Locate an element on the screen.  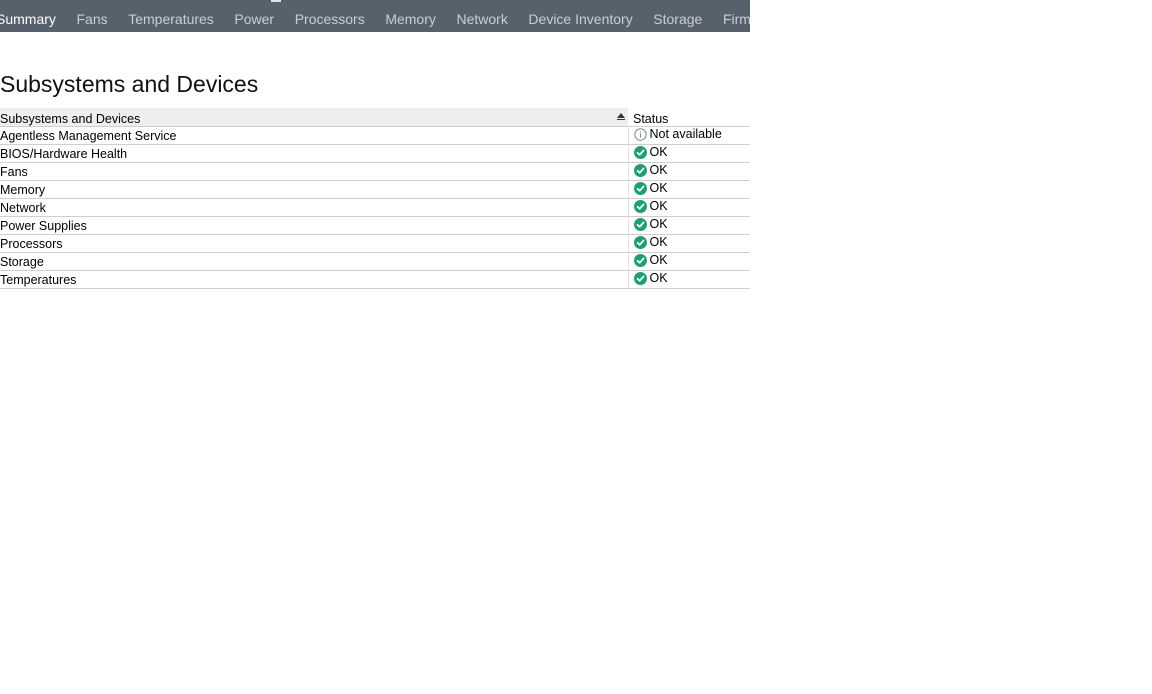
sort-ascending-icon is located at coordinates (621, 116).